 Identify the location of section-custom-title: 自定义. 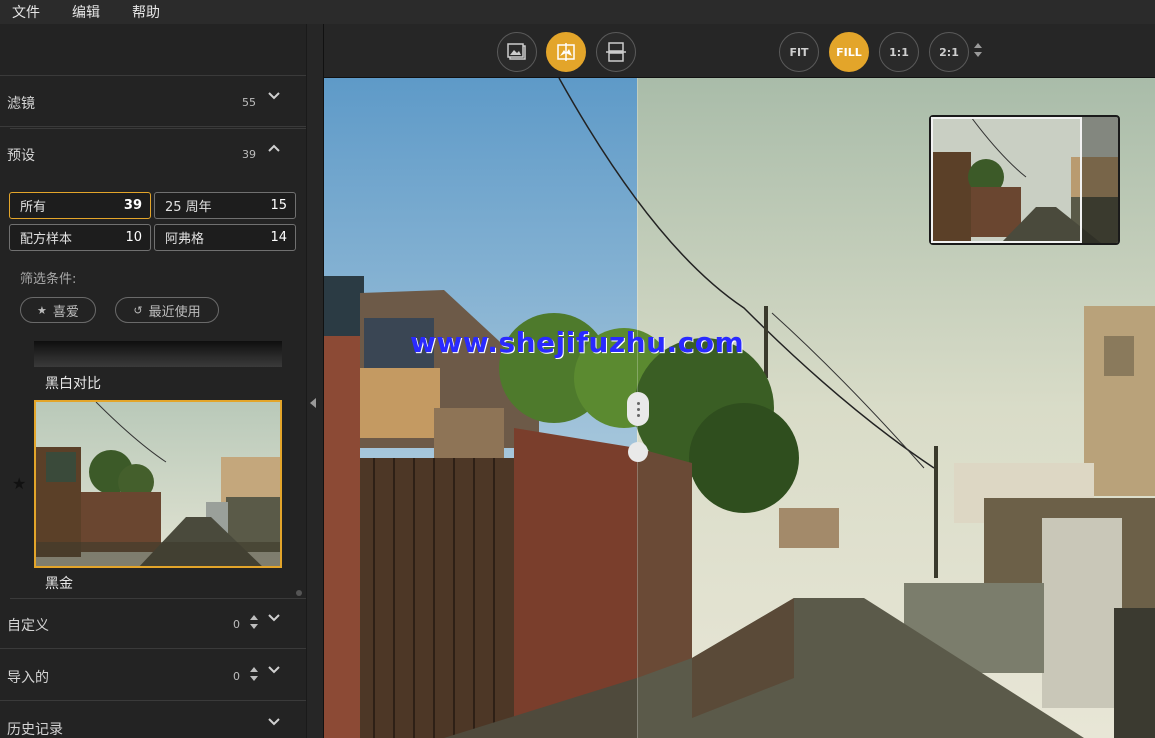
(28, 626).